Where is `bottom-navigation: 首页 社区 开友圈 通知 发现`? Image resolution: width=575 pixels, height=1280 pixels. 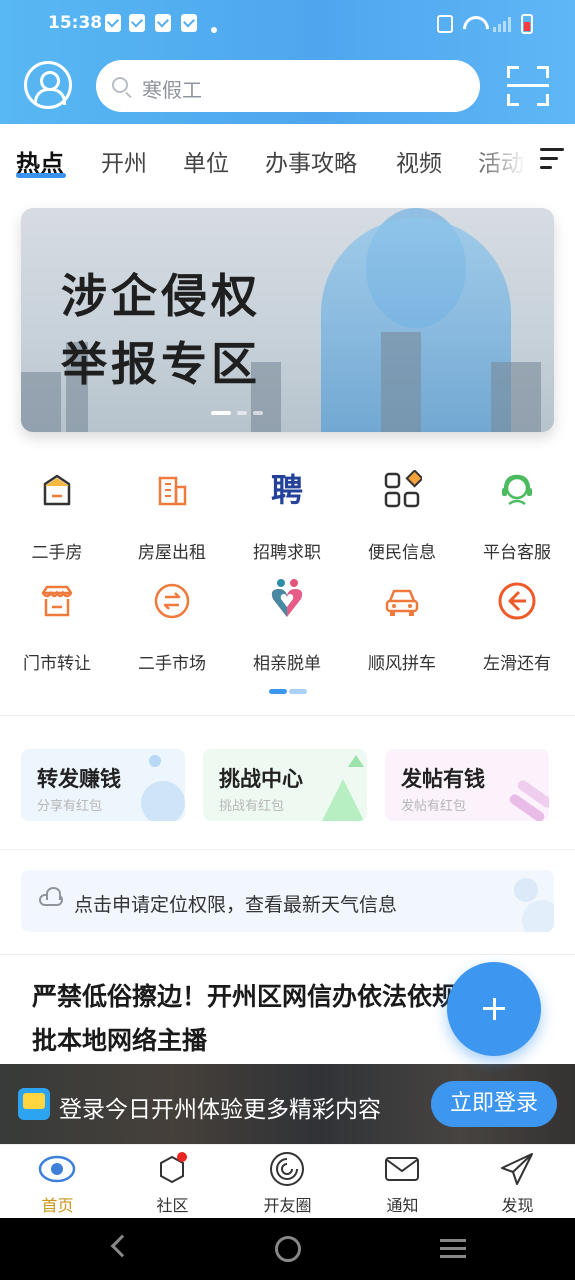 bottom-navigation: 首页 社区 开友圈 通知 发现 is located at coordinates (287, 1181).